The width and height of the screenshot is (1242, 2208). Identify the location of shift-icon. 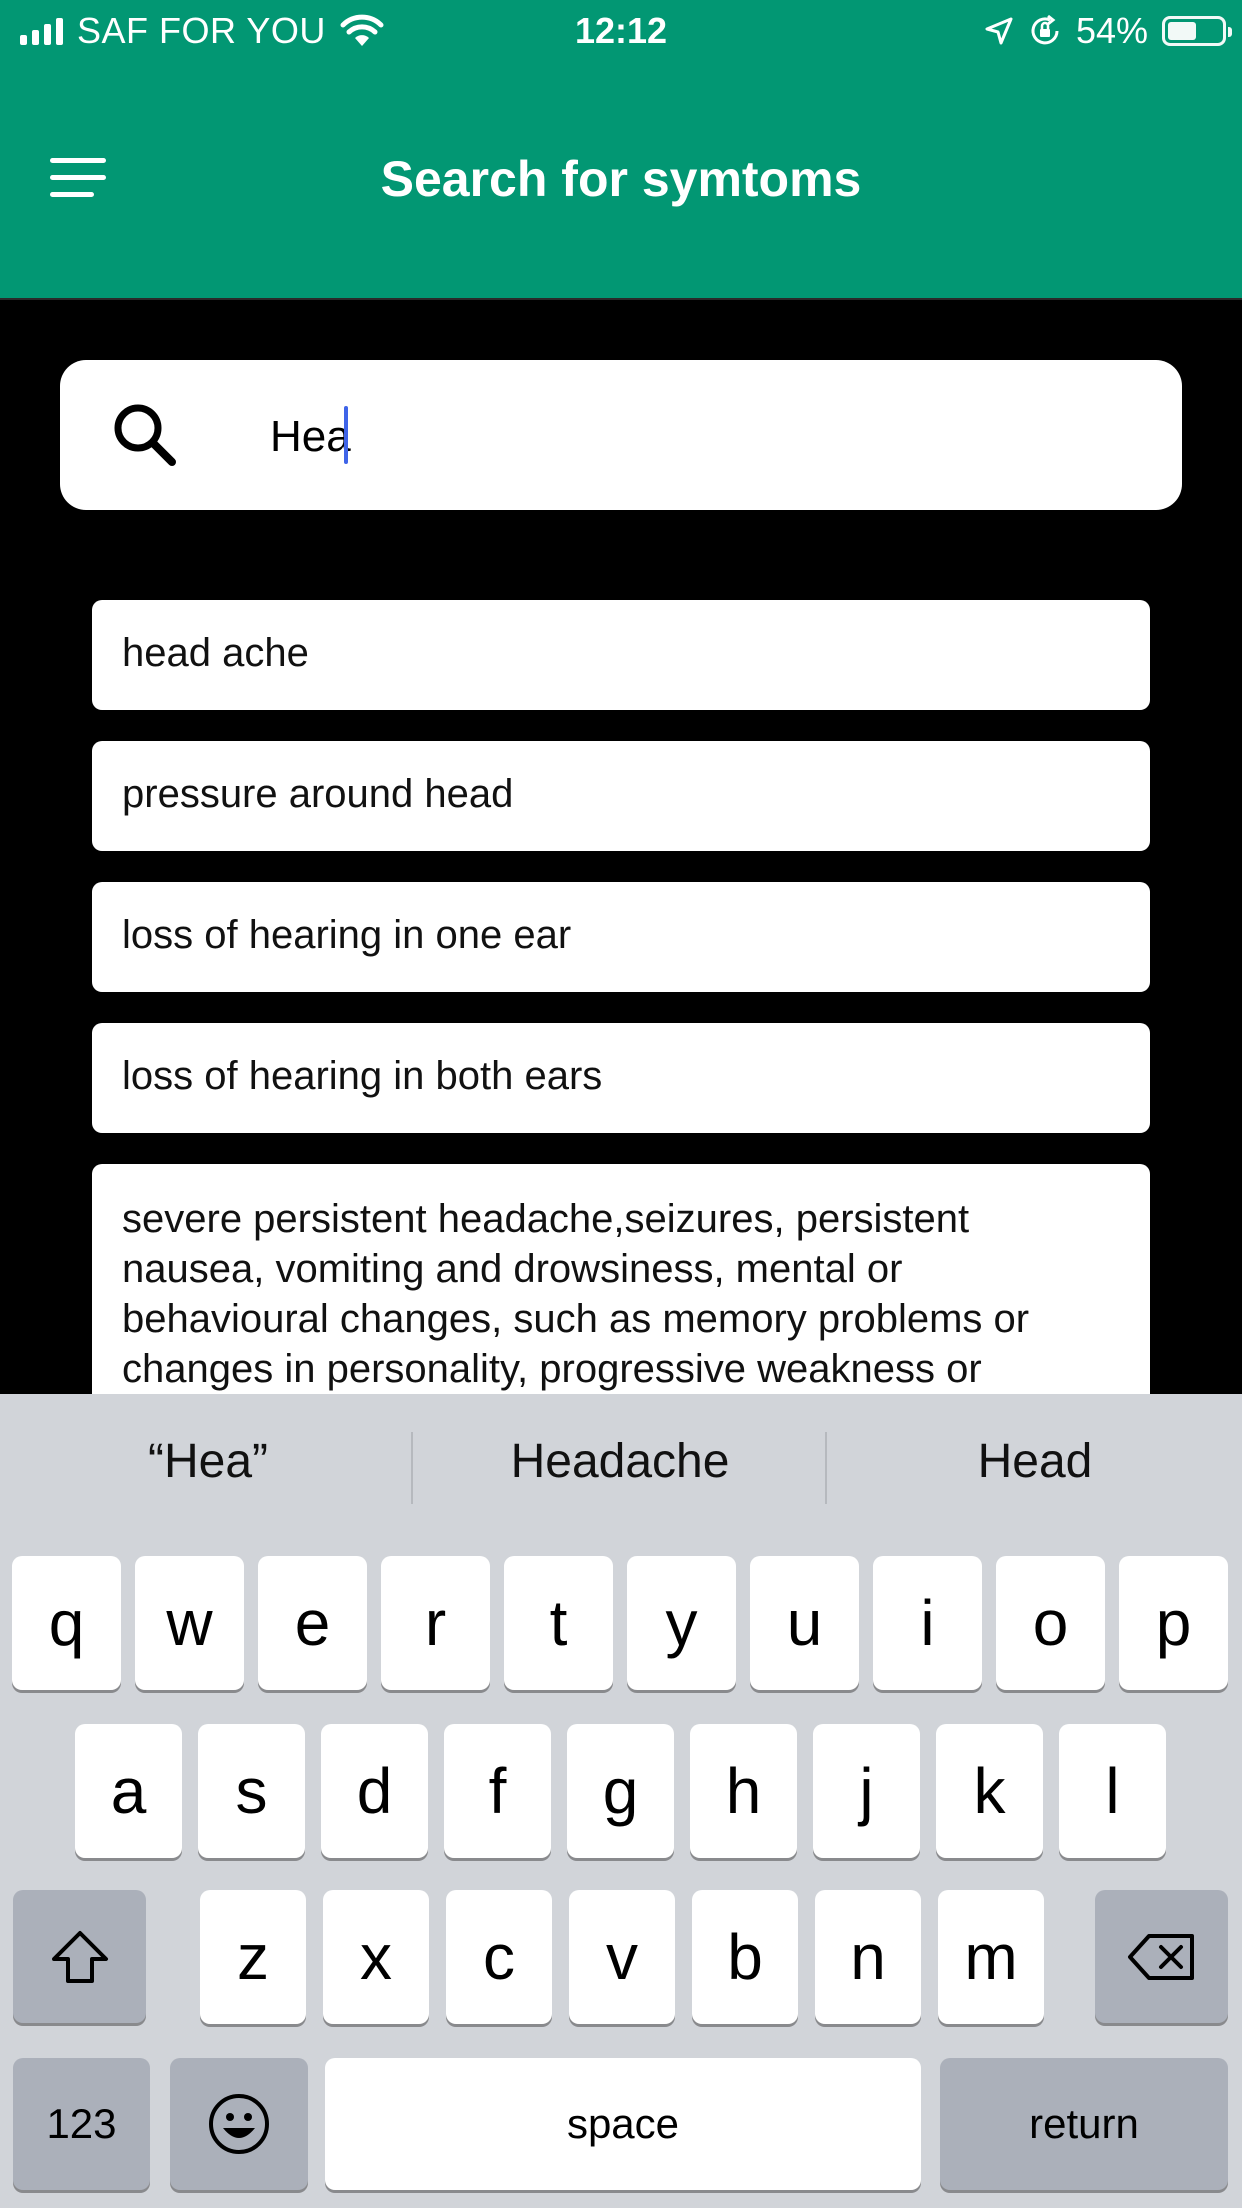
(79, 1956).